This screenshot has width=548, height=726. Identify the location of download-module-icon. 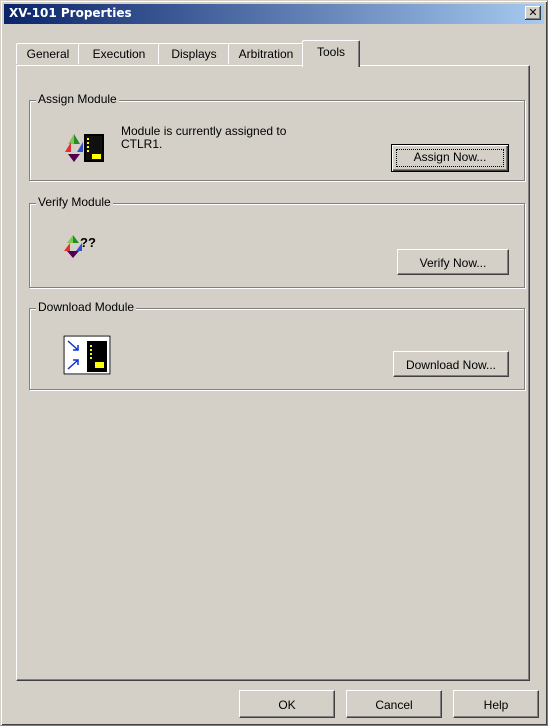
(87, 355).